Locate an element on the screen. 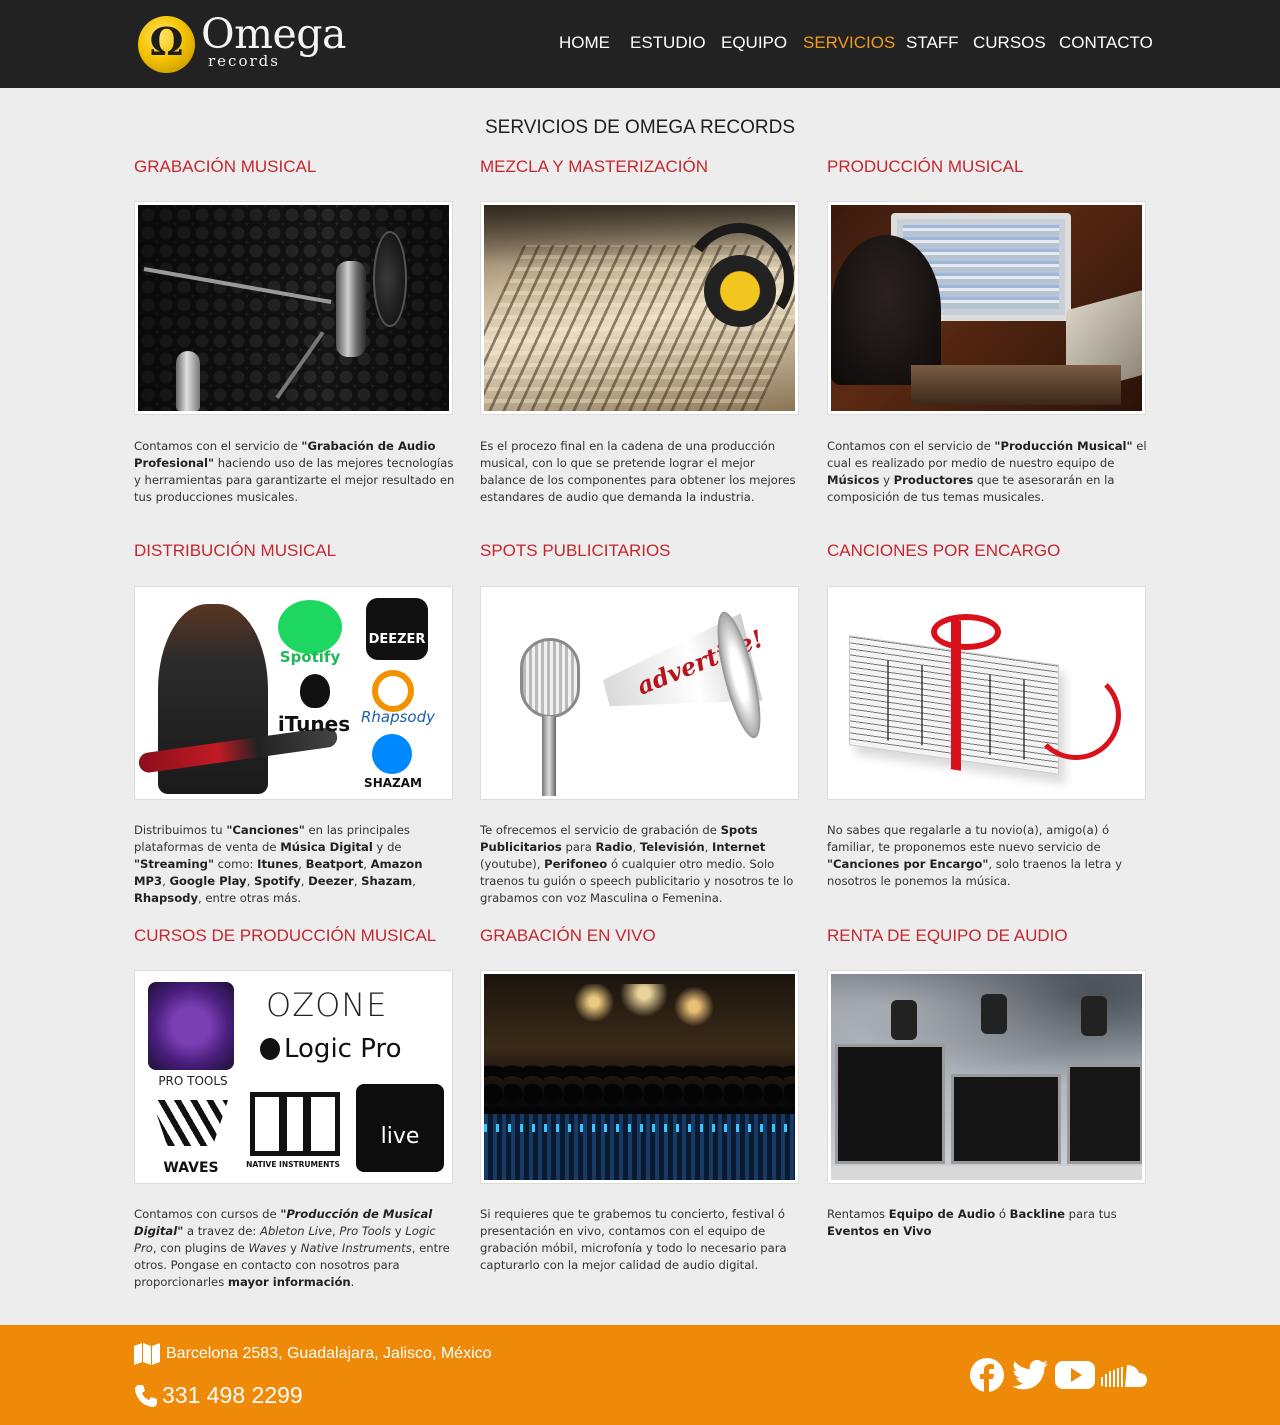 Image resolution: width=1280 pixels, height=1425 pixels. shazam-logo: SHAZAM is located at coordinates (393, 783).